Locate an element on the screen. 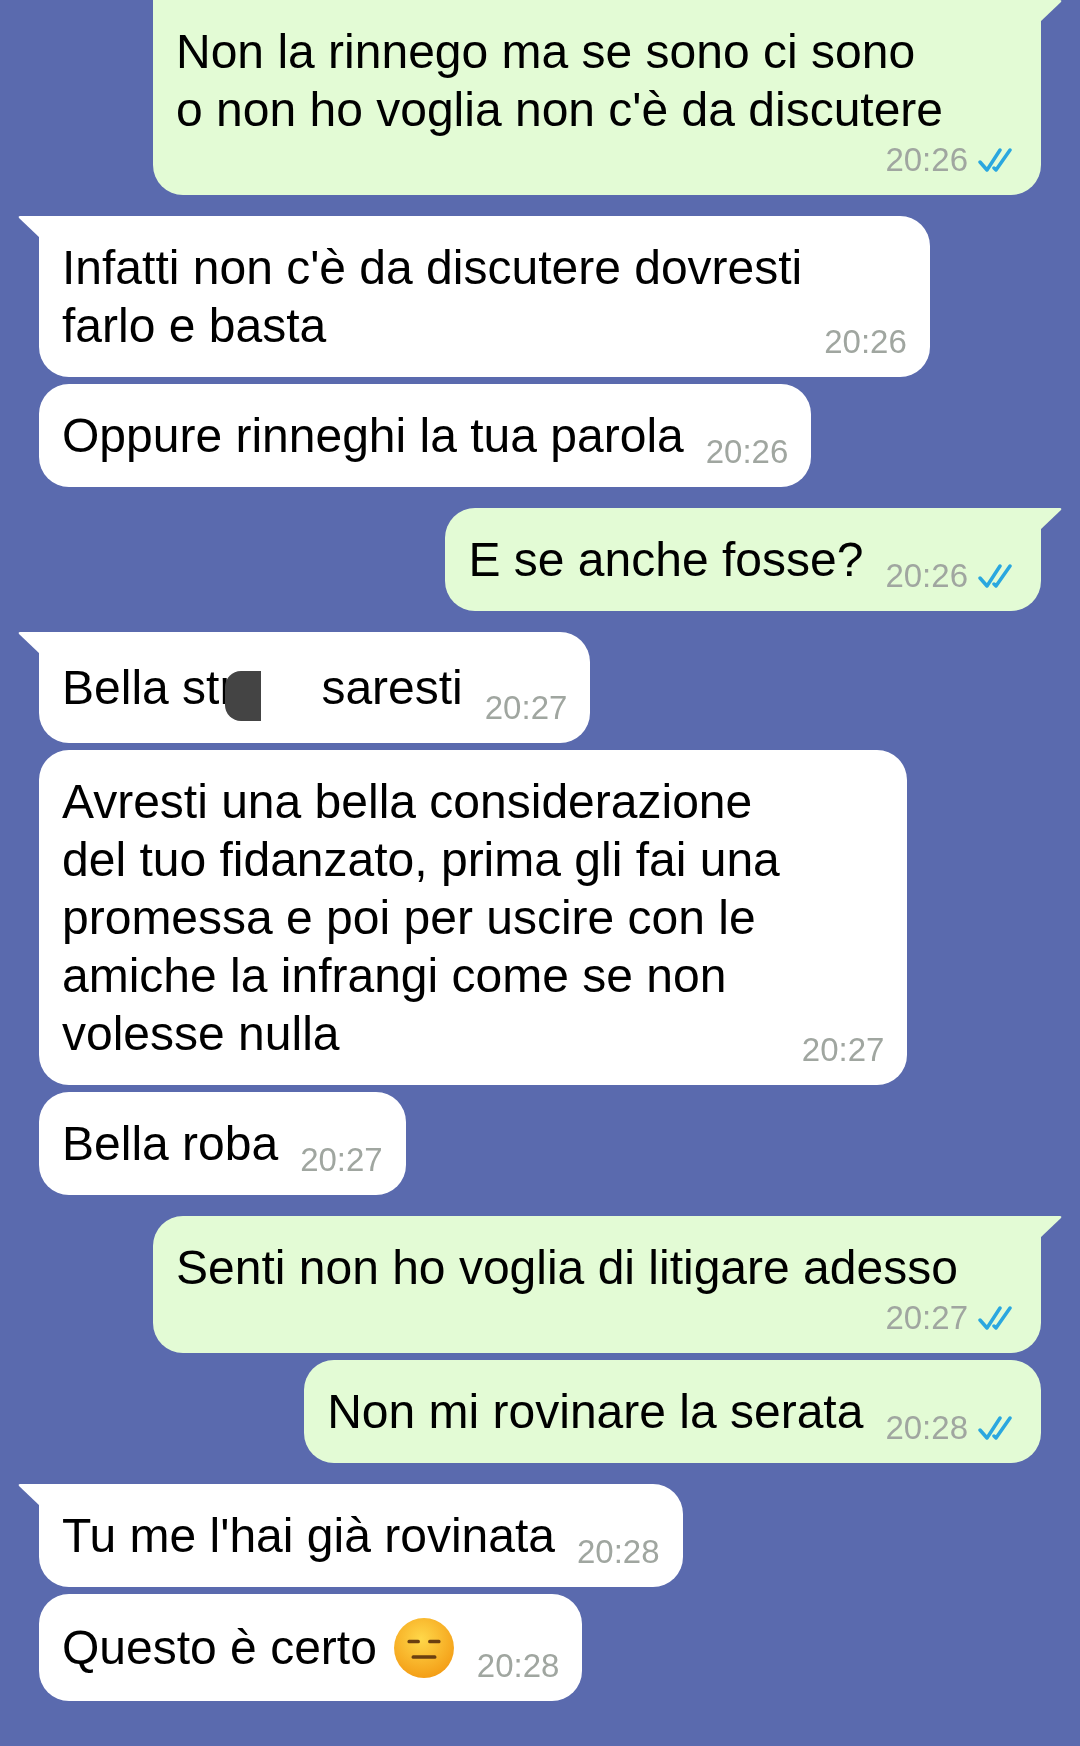 The width and height of the screenshot is (1080, 1746). message-text: Senti non ho voglia di litigare adesso is located at coordinates (567, 1268).